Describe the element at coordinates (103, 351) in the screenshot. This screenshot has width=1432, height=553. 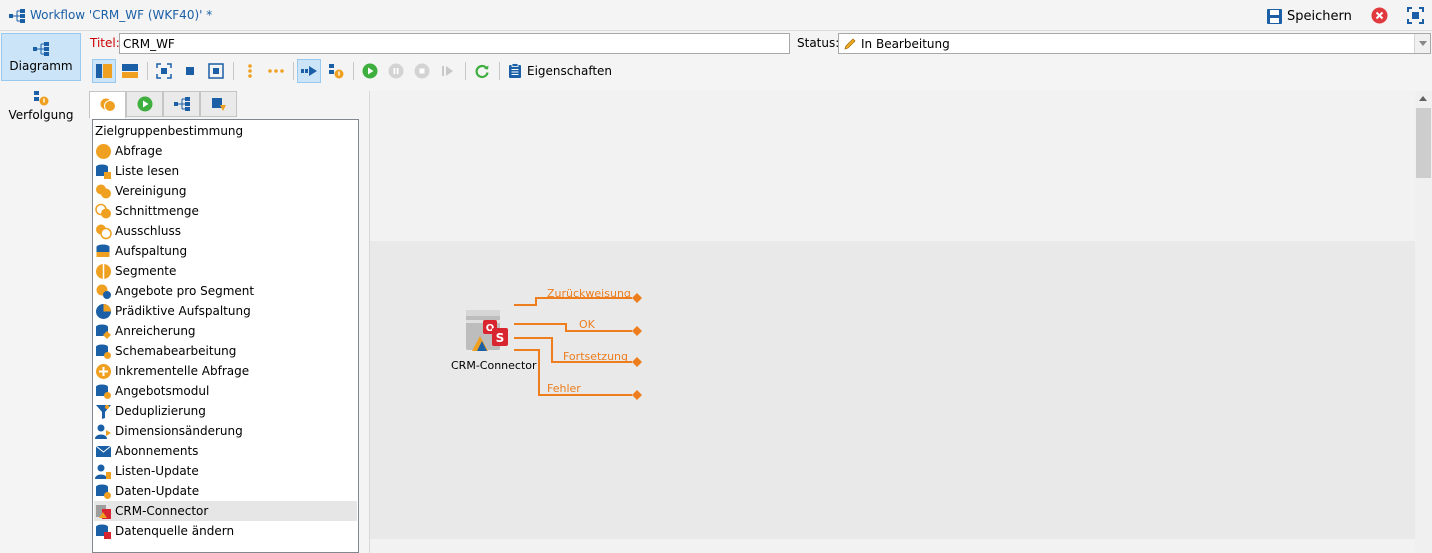
I see `schema-edit-icon` at that location.